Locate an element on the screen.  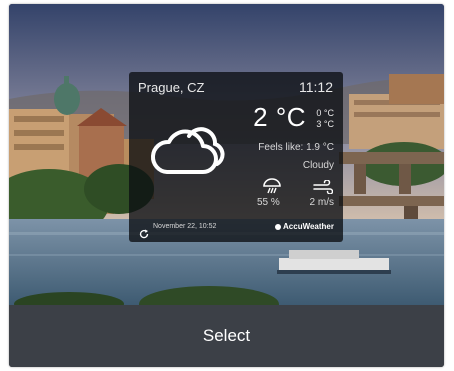
time-label: 11:12 is located at coordinates (316, 87).